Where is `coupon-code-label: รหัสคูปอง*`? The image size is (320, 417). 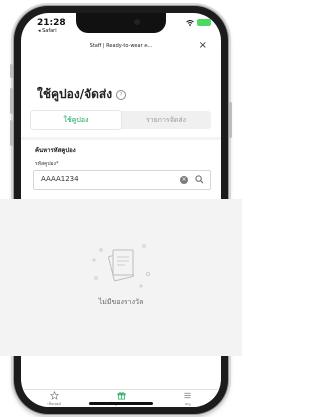
coupon-code-label: รหัสคูปอง* is located at coordinates (47, 164).